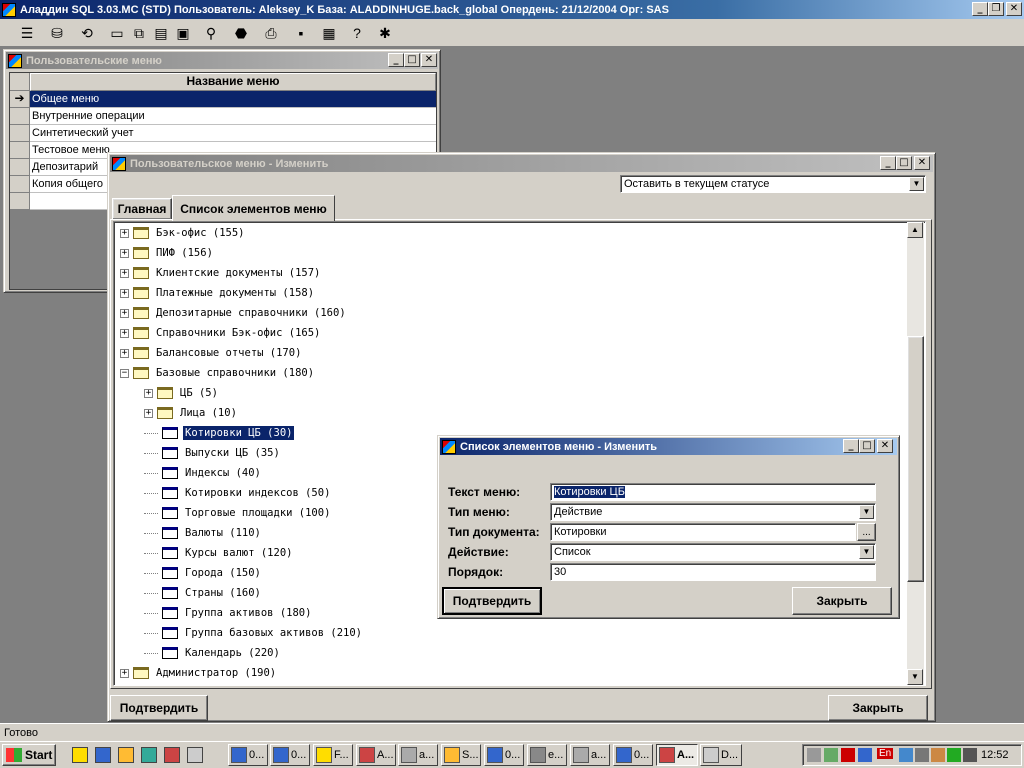 This screenshot has height=768, width=1024. Describe the element at coordinates (124, 373) in the screenshot. I see `collapse-icon: −` at that location.